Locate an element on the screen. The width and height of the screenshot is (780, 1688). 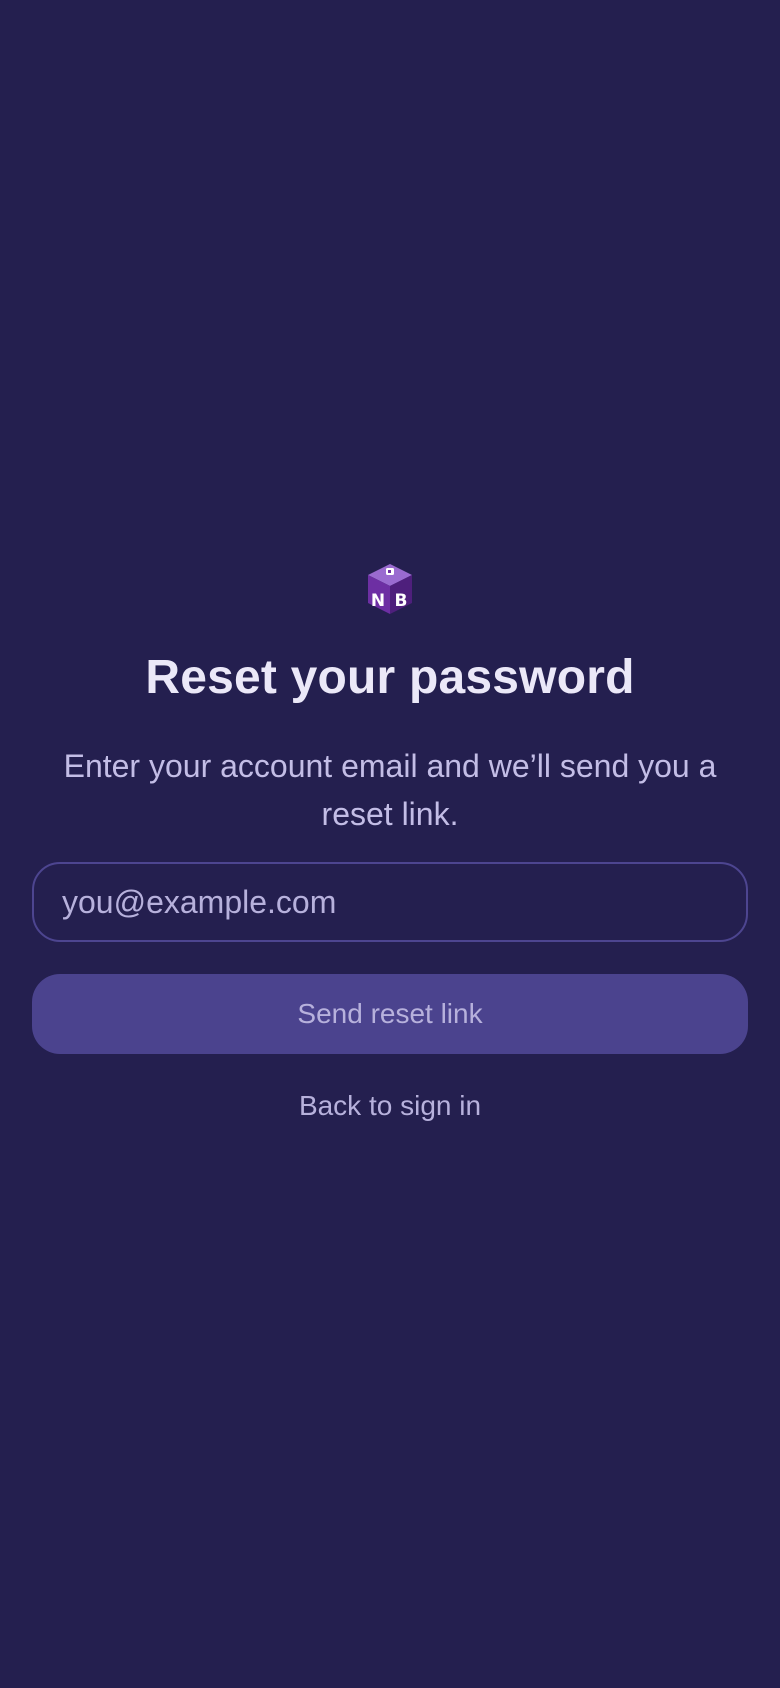
nb-cube-logo-icon: N B is located at coordinates (390, 589).